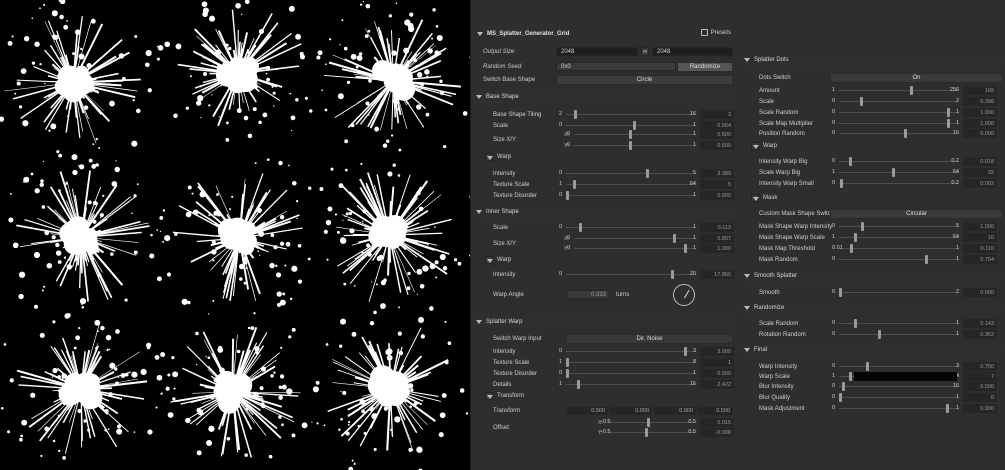  I want to click on splatter-warp-intensity-value: 3.000, so click(717, 351).